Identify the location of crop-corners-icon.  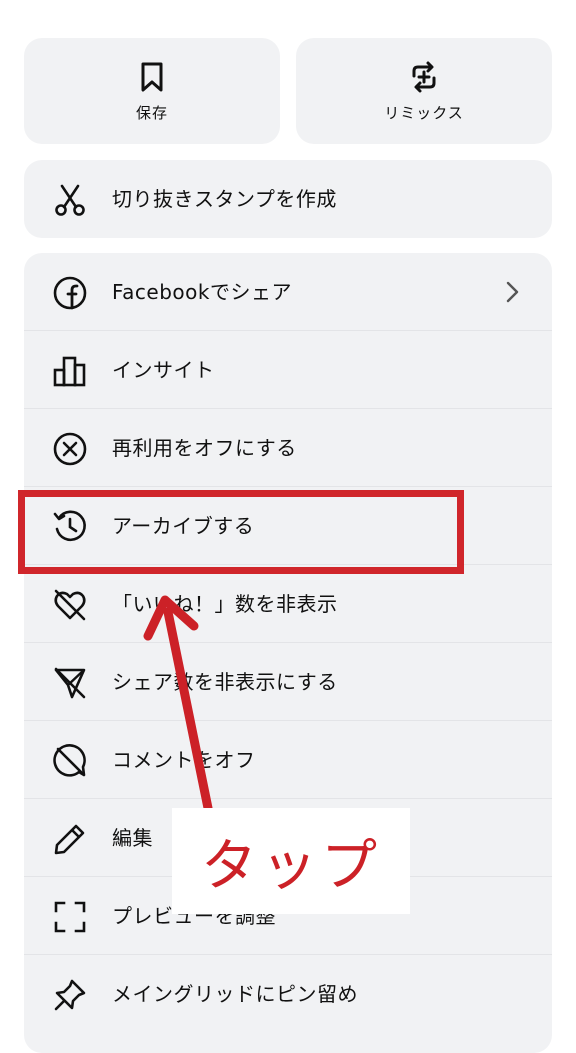
(70, 917).